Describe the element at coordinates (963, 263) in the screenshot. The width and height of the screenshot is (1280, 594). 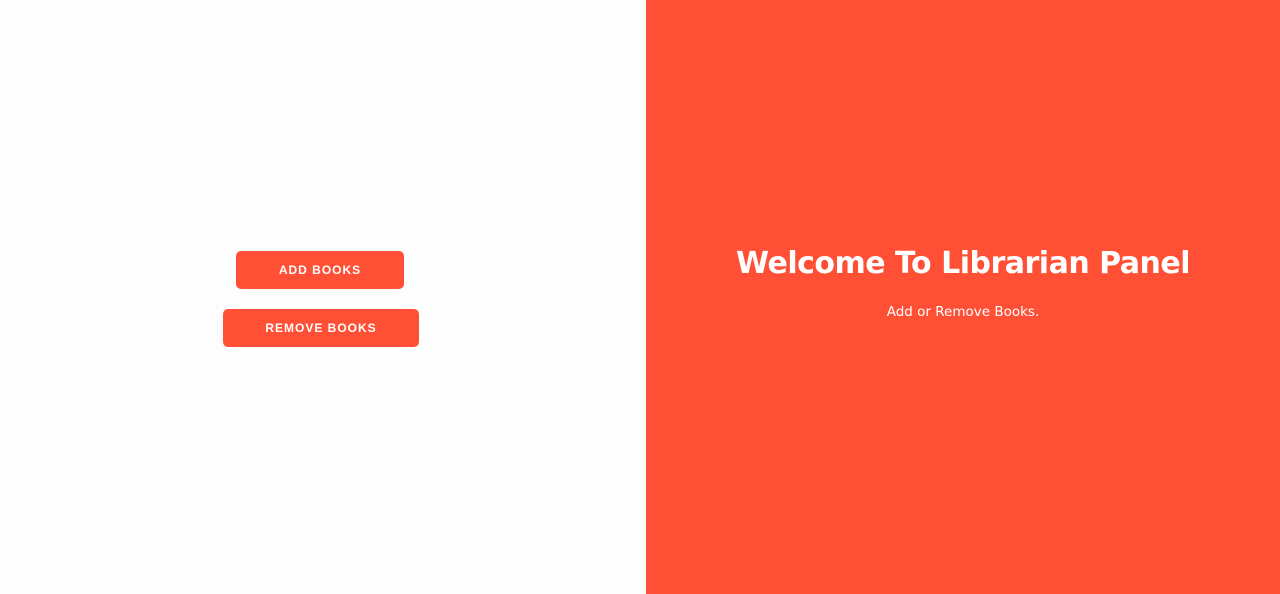
I see `welcome-title: Welcome To Librarian Panel` at that location.